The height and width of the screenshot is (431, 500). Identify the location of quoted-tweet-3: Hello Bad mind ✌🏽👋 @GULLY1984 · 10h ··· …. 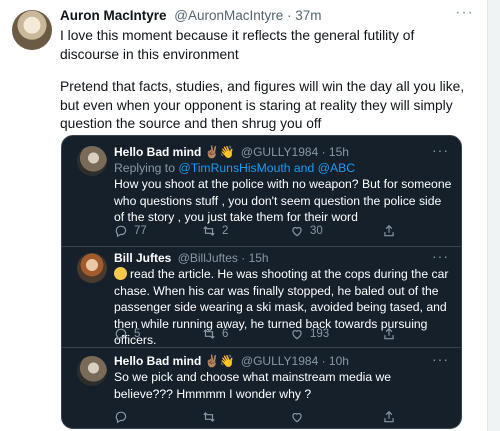
(261, 388).